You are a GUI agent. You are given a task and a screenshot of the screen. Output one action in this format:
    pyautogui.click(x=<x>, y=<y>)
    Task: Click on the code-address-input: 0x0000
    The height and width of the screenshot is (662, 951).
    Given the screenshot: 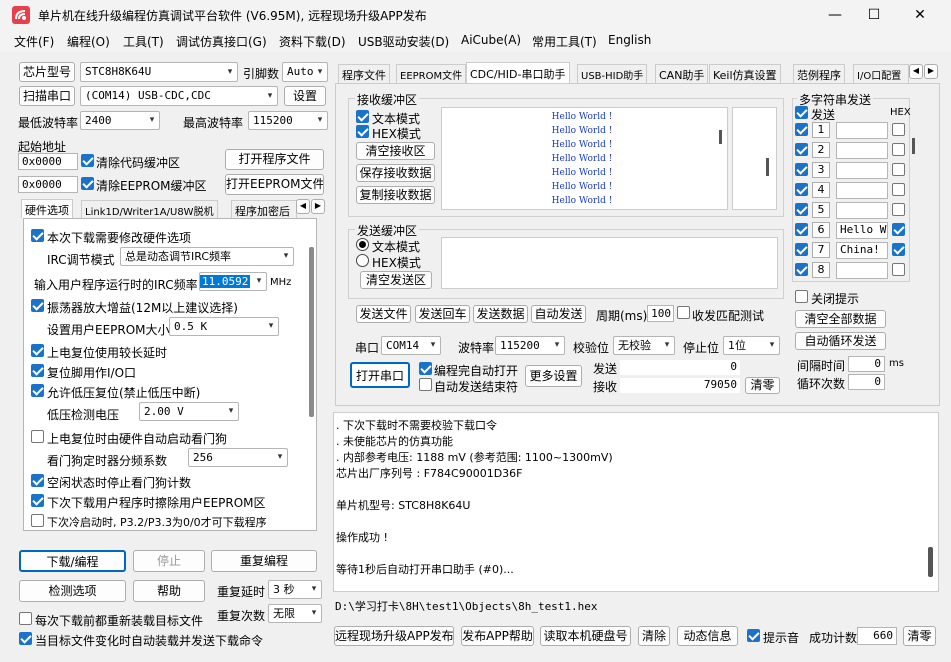 What is the action you would take?
    pyautogui.click(x=48, y=161)
    